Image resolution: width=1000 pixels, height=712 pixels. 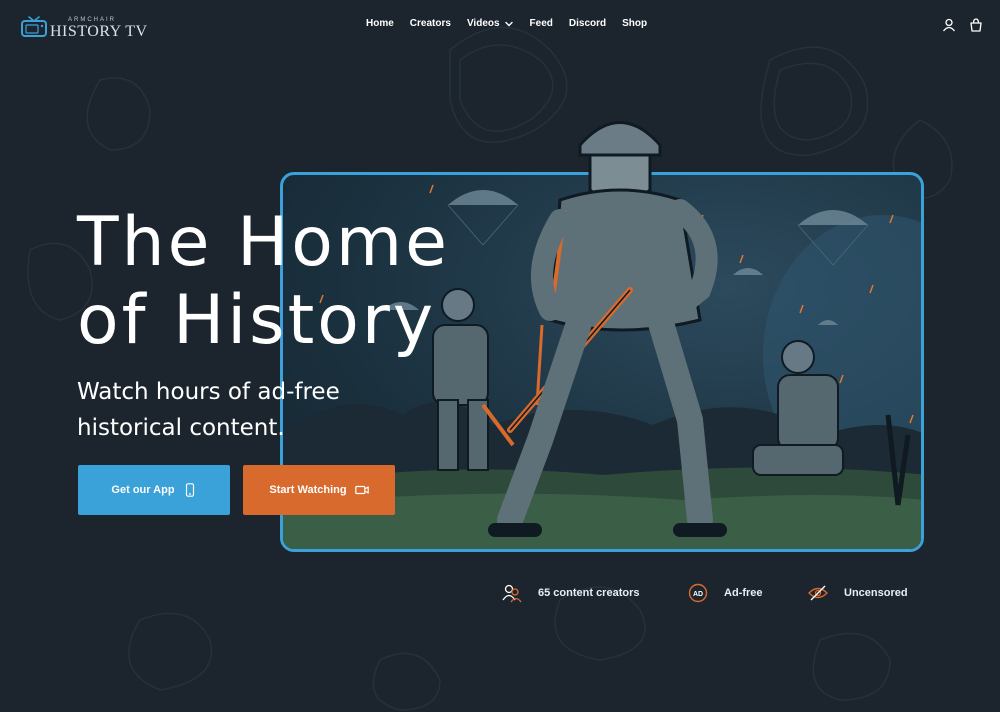 I want to click on feature-creators: 65 content creators, so click(x=570, y=593).